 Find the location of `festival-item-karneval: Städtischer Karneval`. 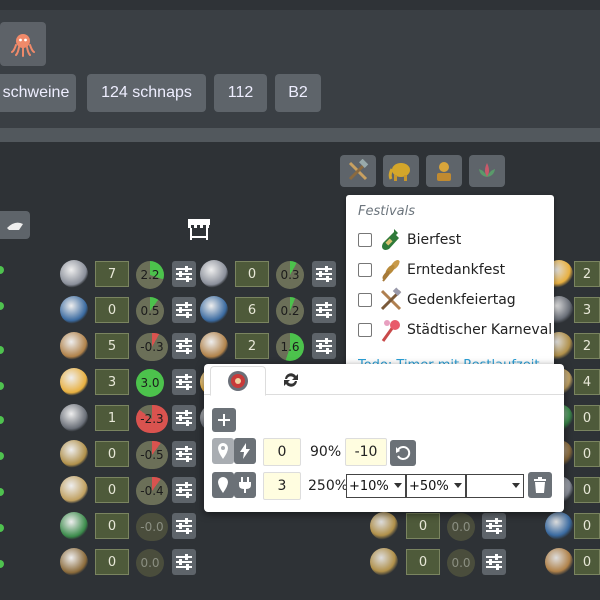

festival-item-karneval: Städtischer Karneval is located at coordinates (455, 330).